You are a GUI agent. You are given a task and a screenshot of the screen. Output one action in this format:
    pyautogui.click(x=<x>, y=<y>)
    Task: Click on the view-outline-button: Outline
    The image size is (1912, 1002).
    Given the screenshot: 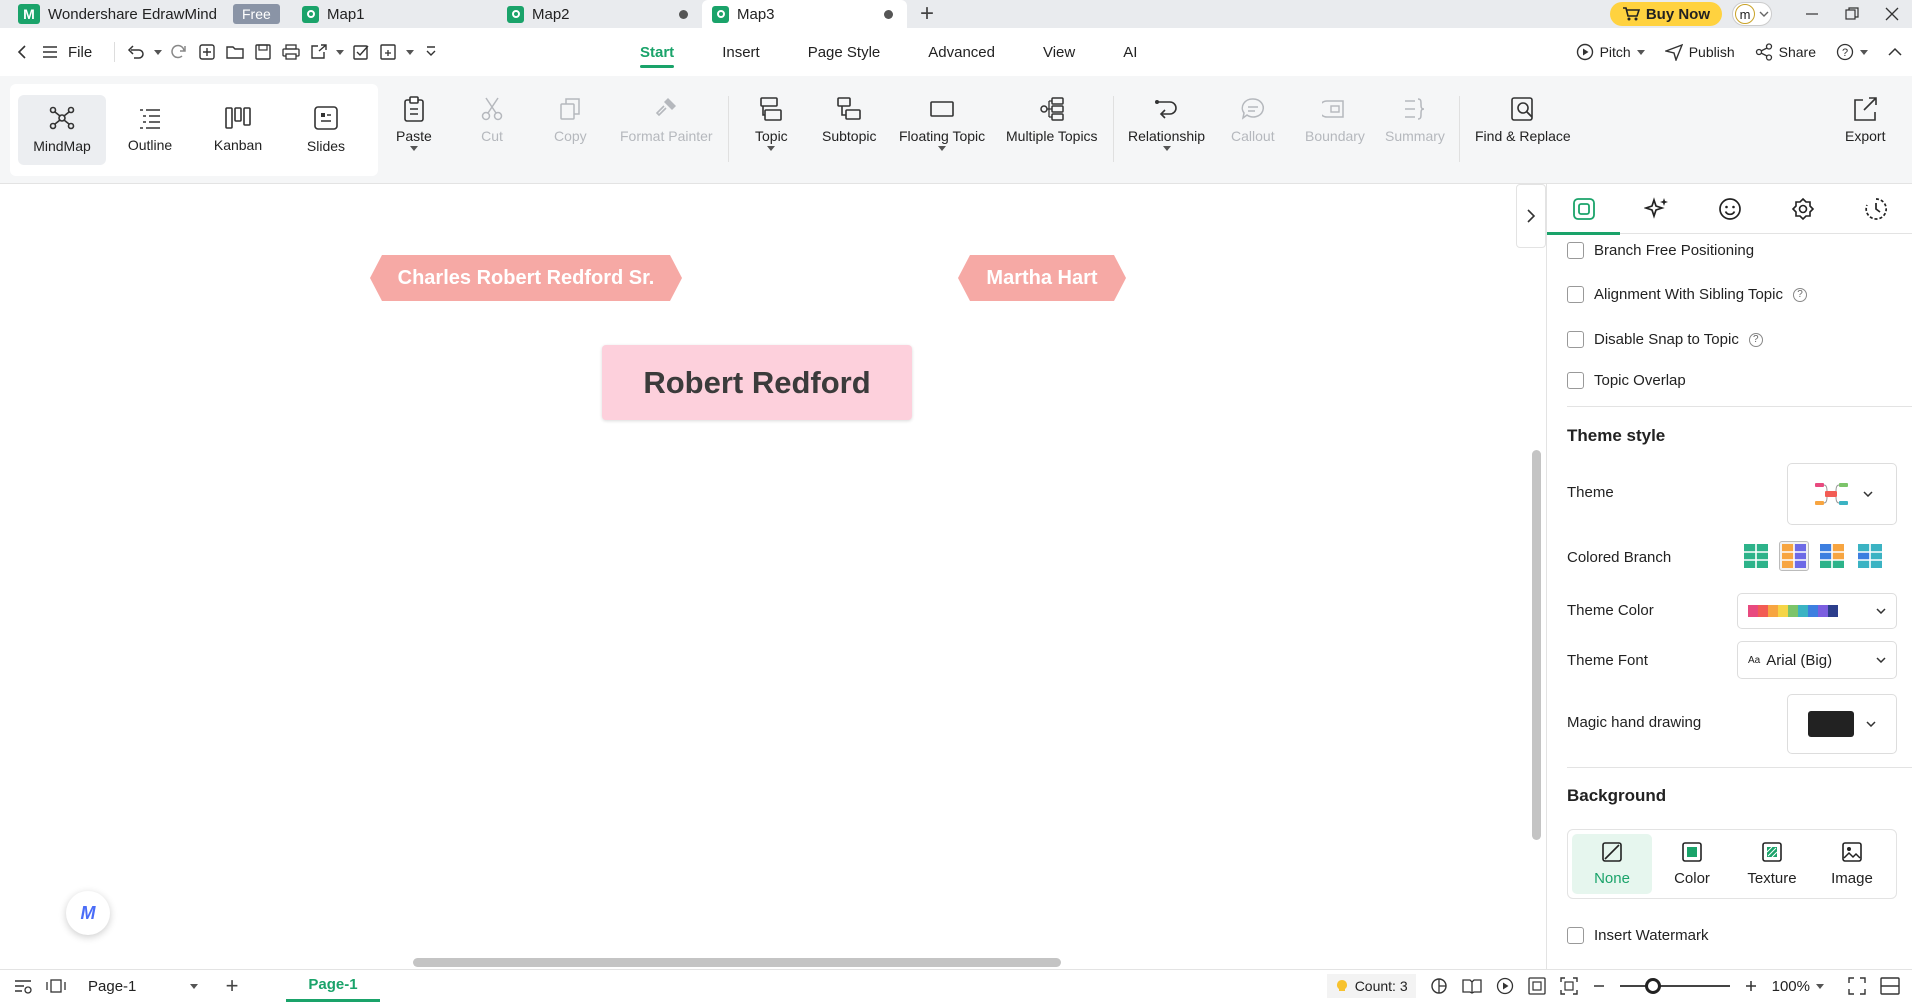 What is the action you would take?
    pyautogui.click(x=150, y=130)
    